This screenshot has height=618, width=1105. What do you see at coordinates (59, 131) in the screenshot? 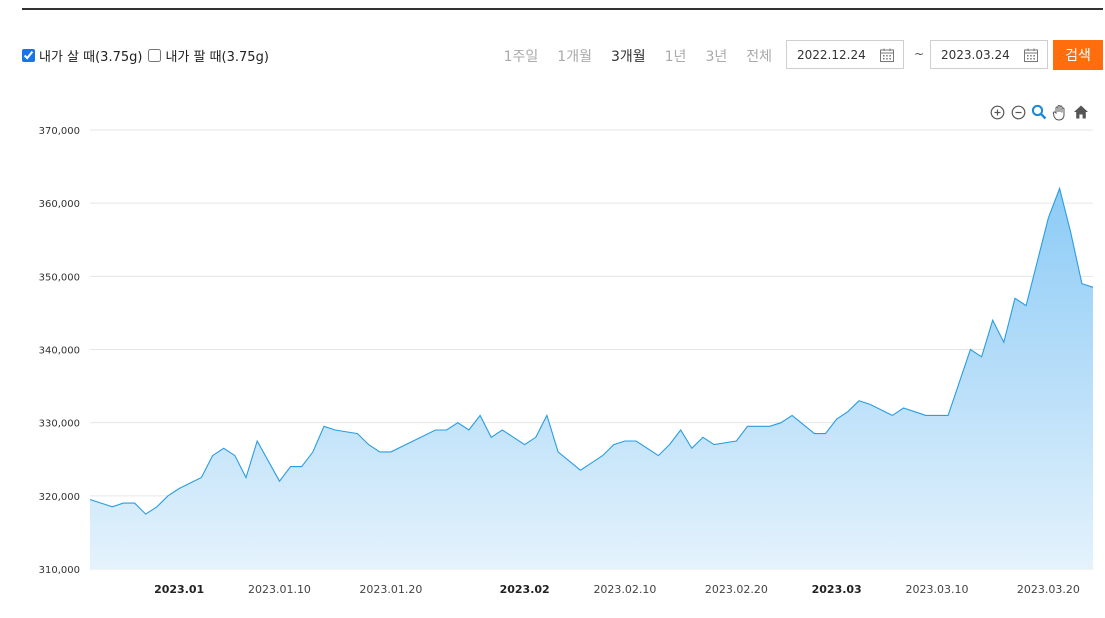
I see `y-tick-label: 370,000` at bounding box center [59, 131].